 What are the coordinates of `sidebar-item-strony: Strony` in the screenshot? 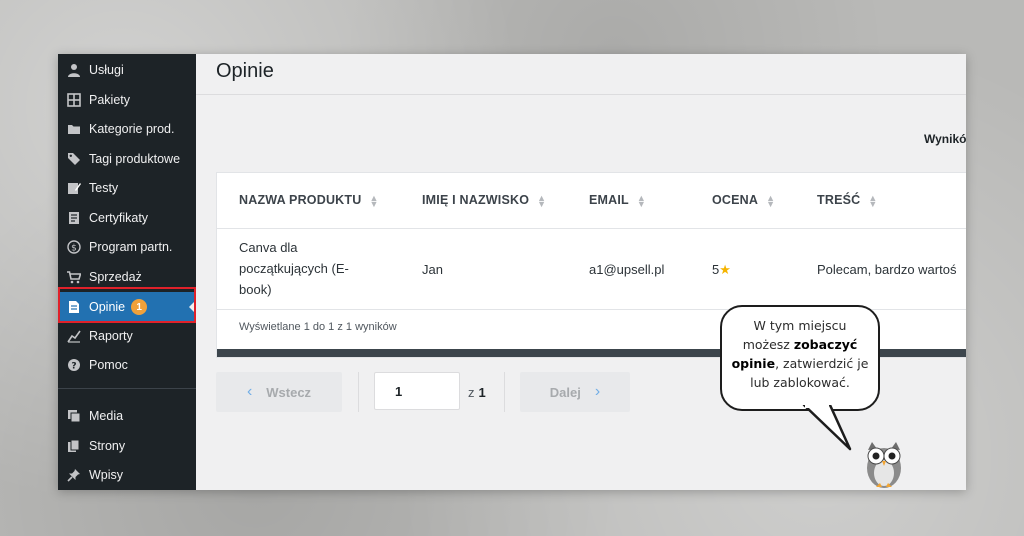 It's located at (127, 446).